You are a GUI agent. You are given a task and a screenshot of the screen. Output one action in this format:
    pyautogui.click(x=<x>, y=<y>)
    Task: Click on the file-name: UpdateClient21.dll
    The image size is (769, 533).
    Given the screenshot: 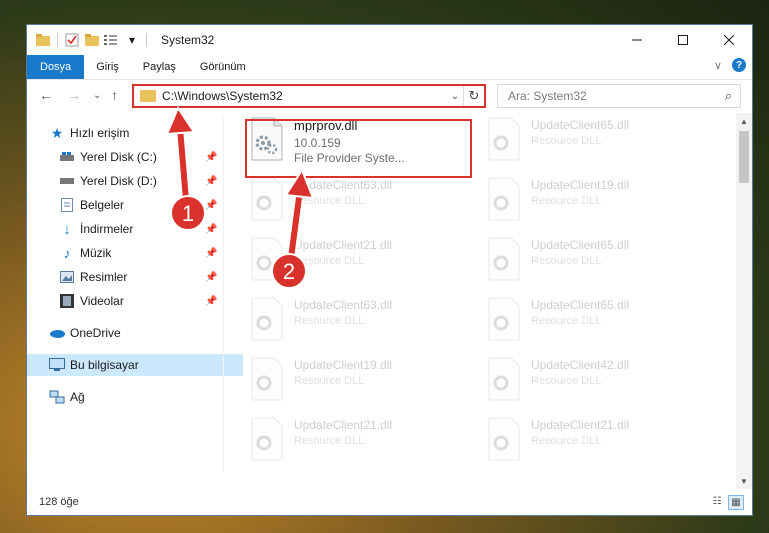 What is the action you would take?
    pyautogui.click(x=343, y=425)
    